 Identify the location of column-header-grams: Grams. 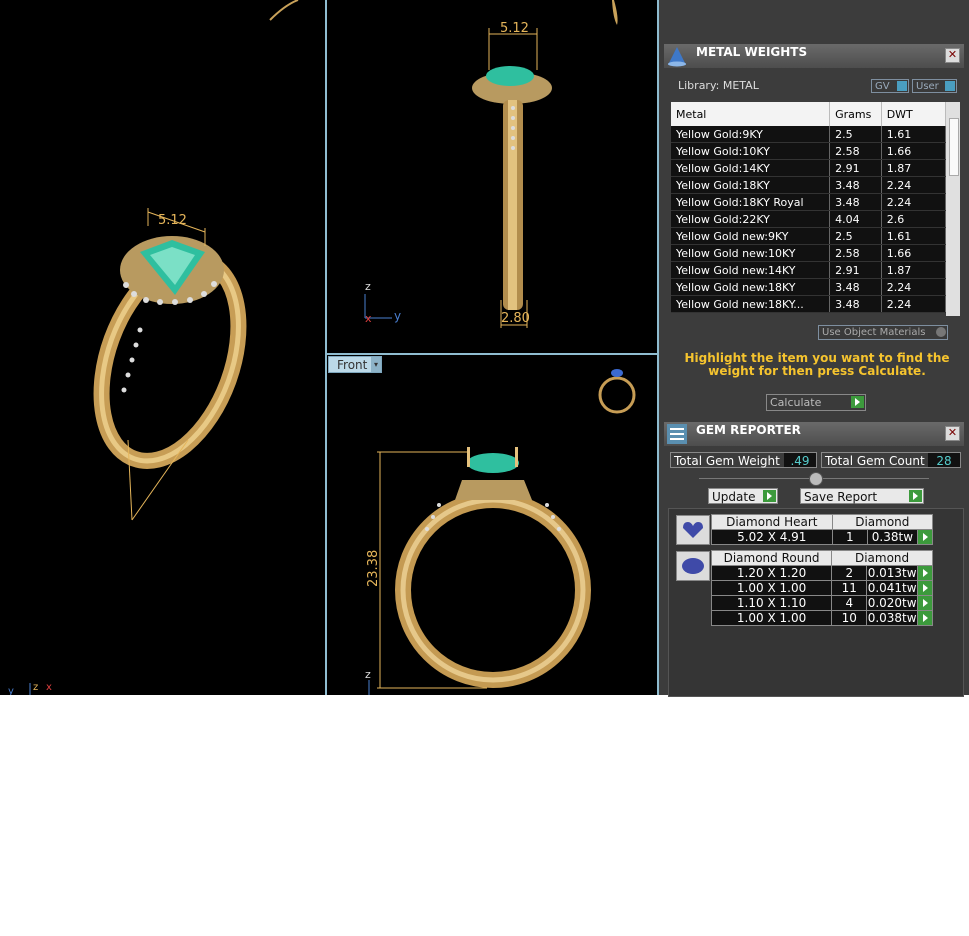
(855, 114).